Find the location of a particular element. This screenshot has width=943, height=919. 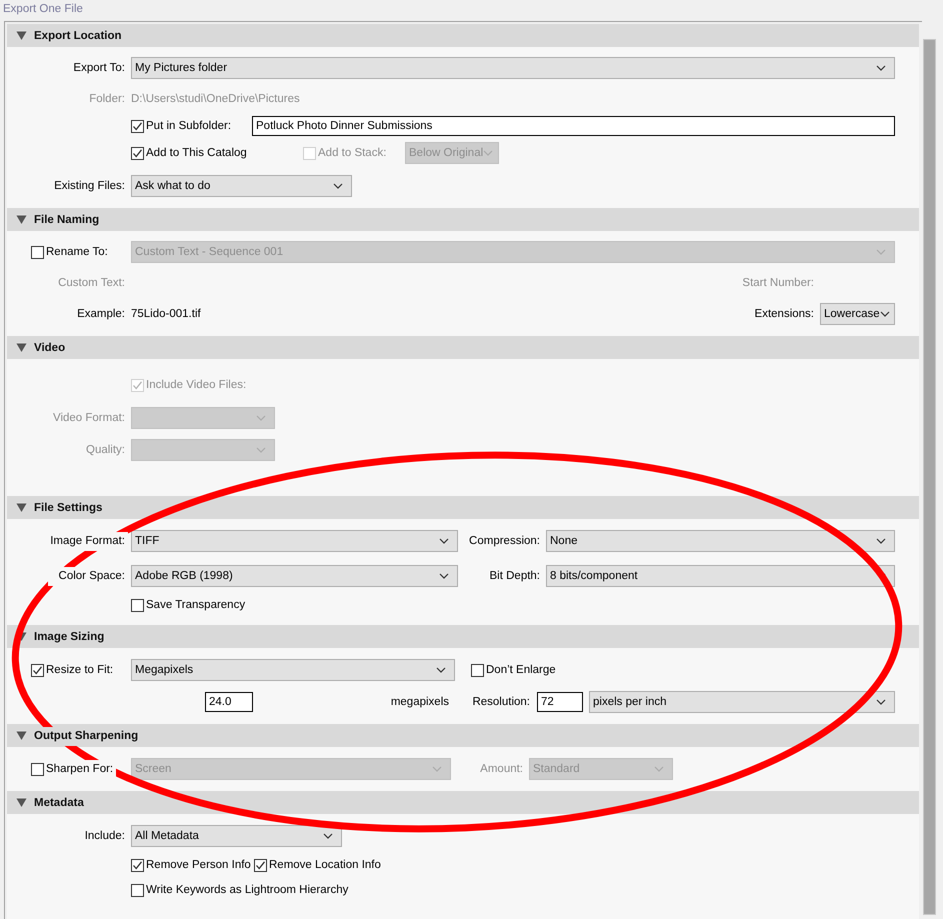

dropdown: TIFF is located at coordinates (294, 541).